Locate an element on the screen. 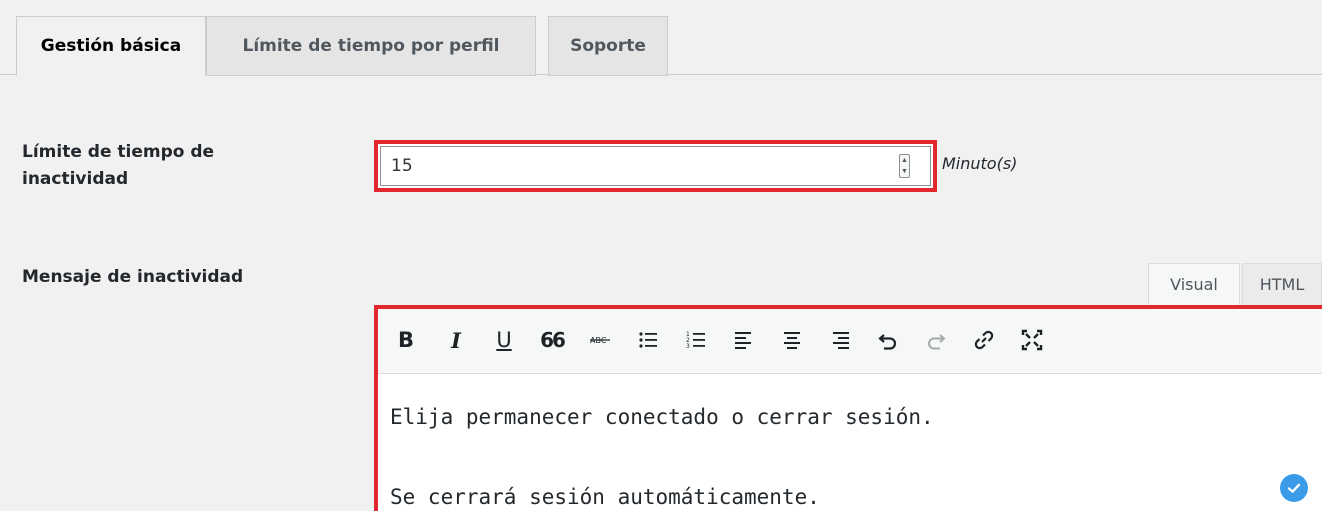 The height and width of the screenshot is (511, 1322). italic-glyph: I is located at coordinates (456, 340).